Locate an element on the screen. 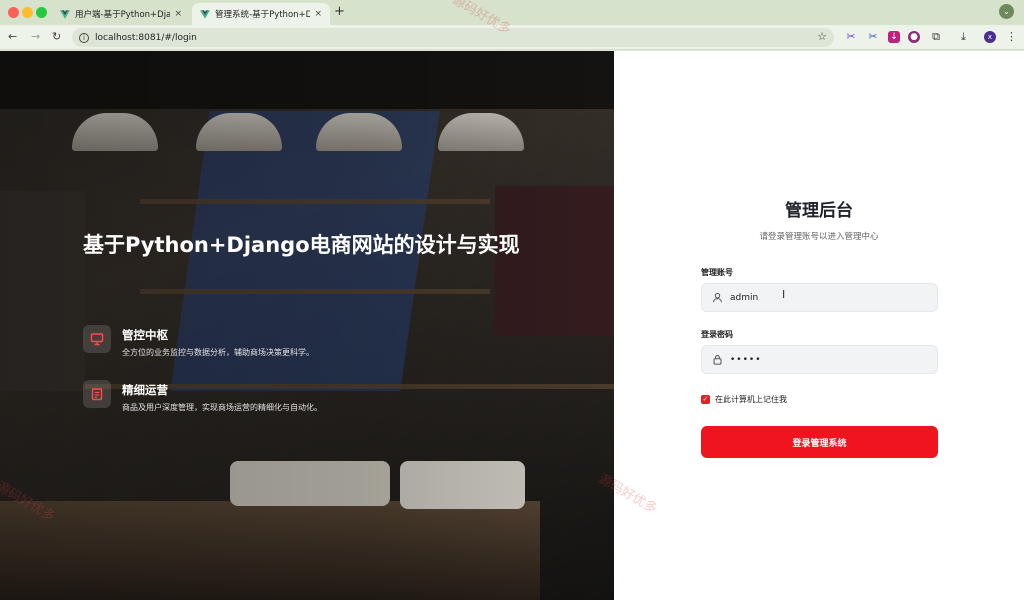  downloads-icon: ⤓ is located at coordinates (963, 37).